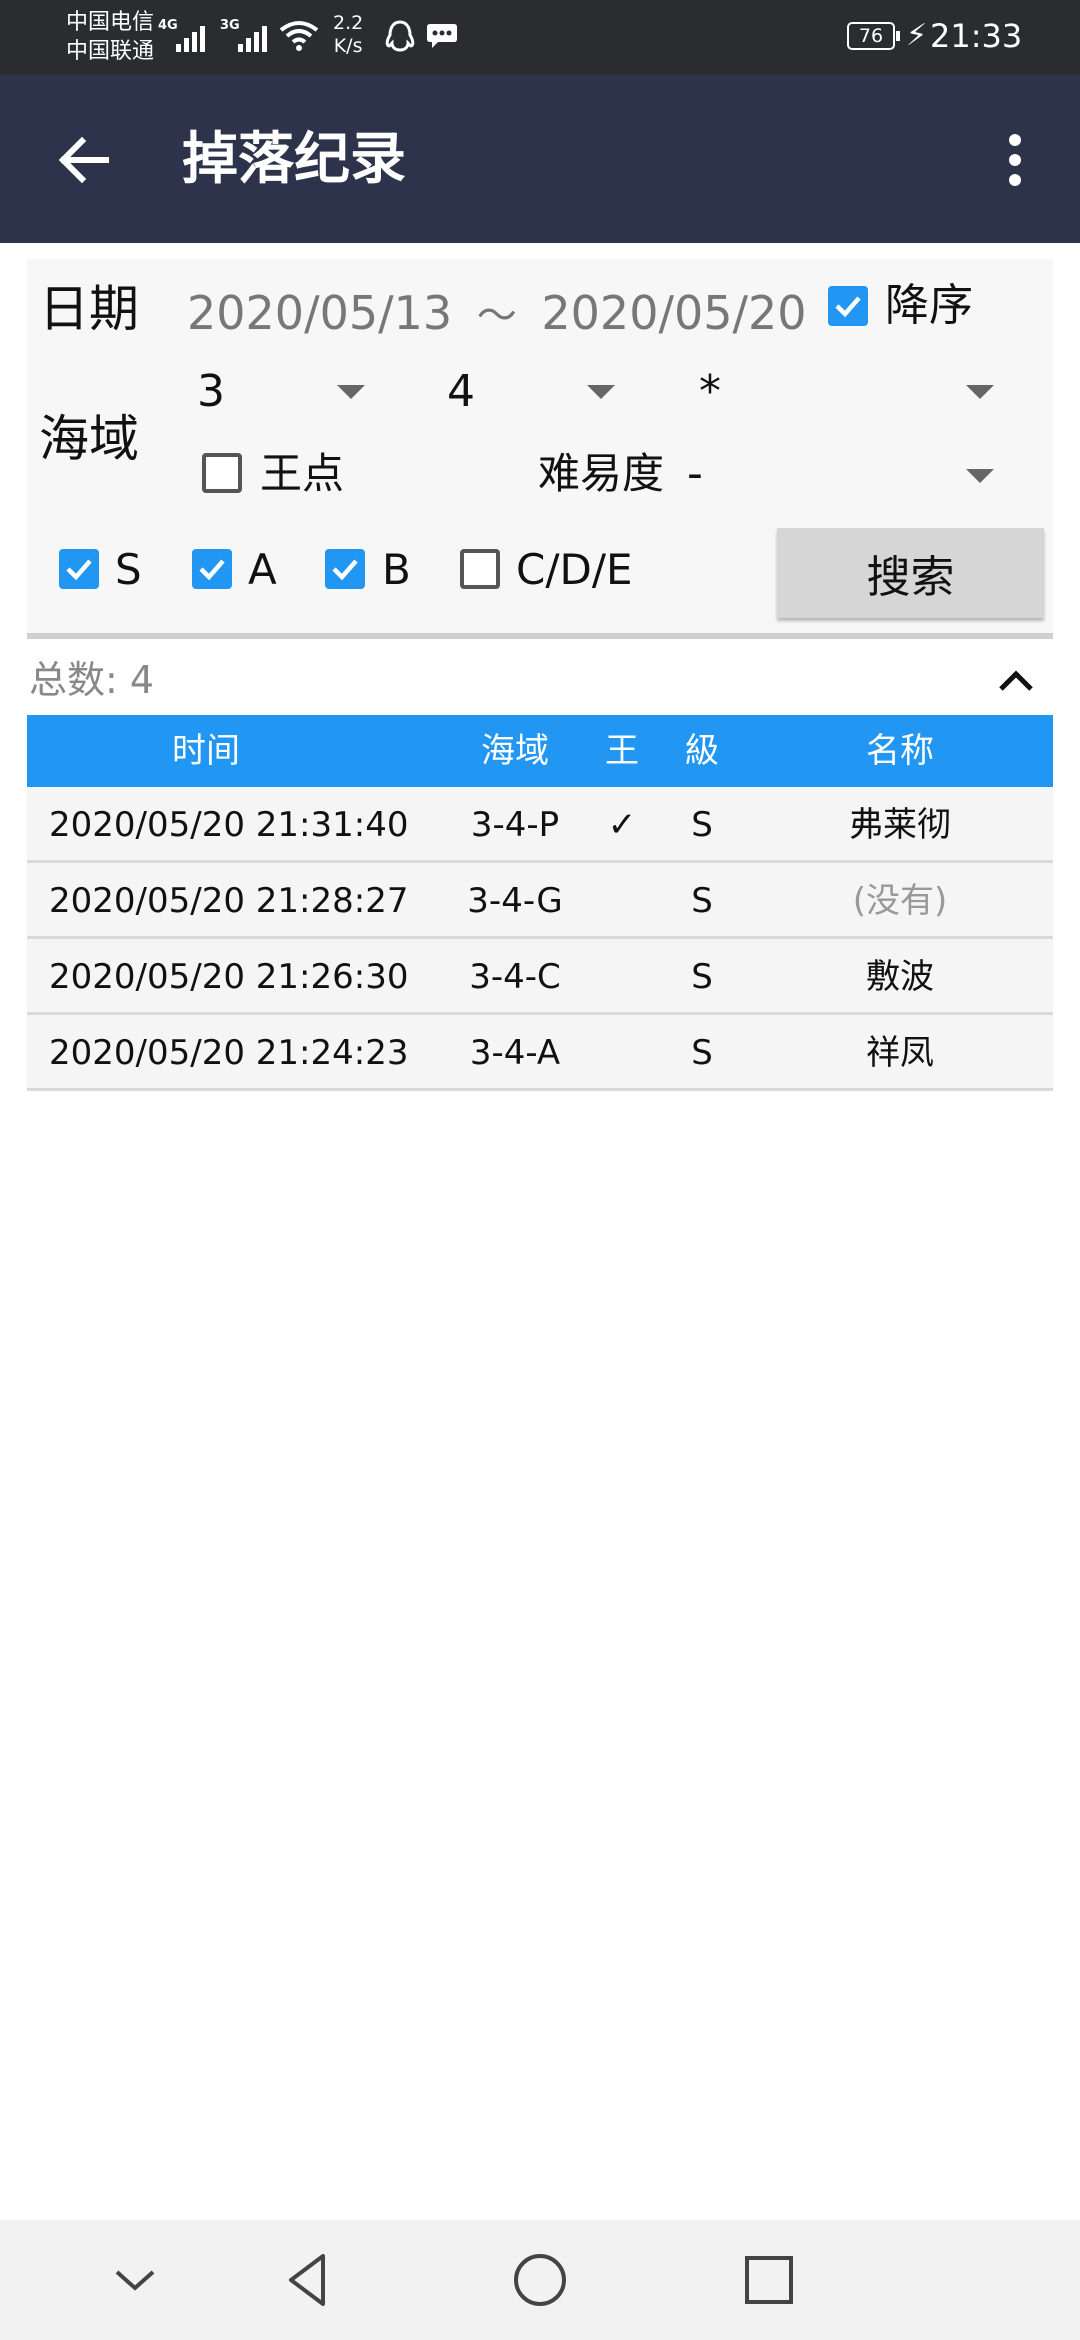  I want to click on cell-name: 敷波, so click(900, 977).